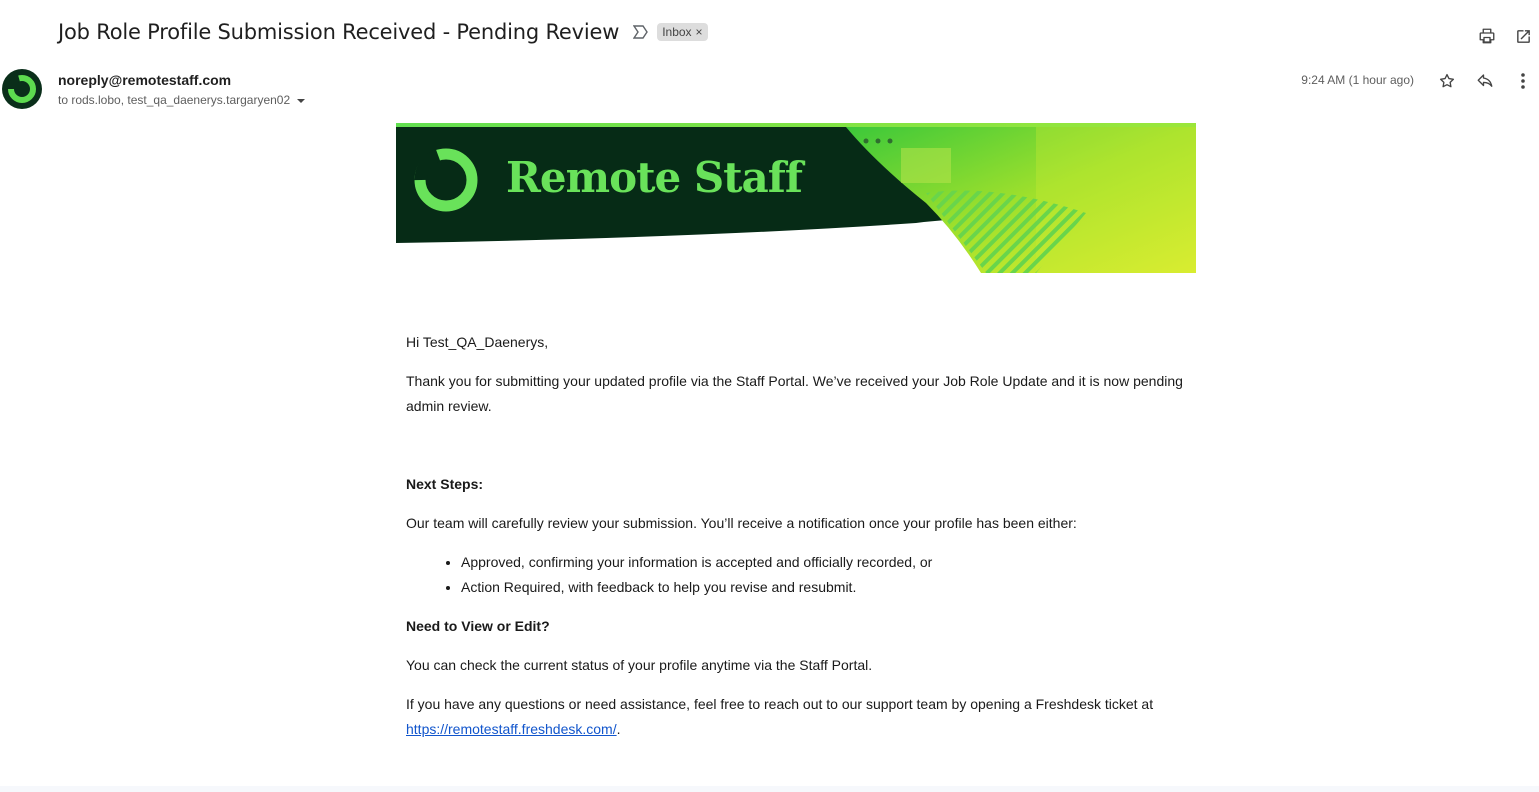 The height and width of the screenshot is (792, 1539). I want to click on label-chip-text: Inbox, so click(677, 32).